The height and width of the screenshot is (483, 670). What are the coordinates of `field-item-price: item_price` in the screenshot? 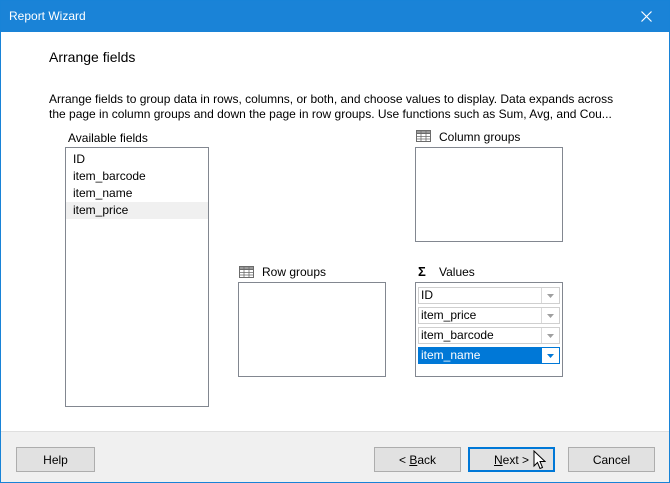 It's located at (137, 210).